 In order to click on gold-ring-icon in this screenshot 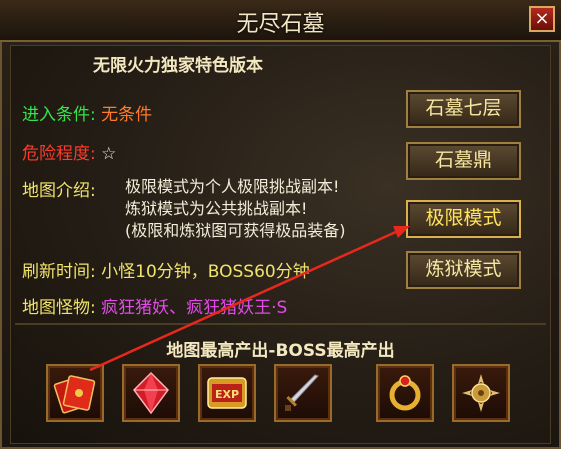, I will do `click(405, 393)`.